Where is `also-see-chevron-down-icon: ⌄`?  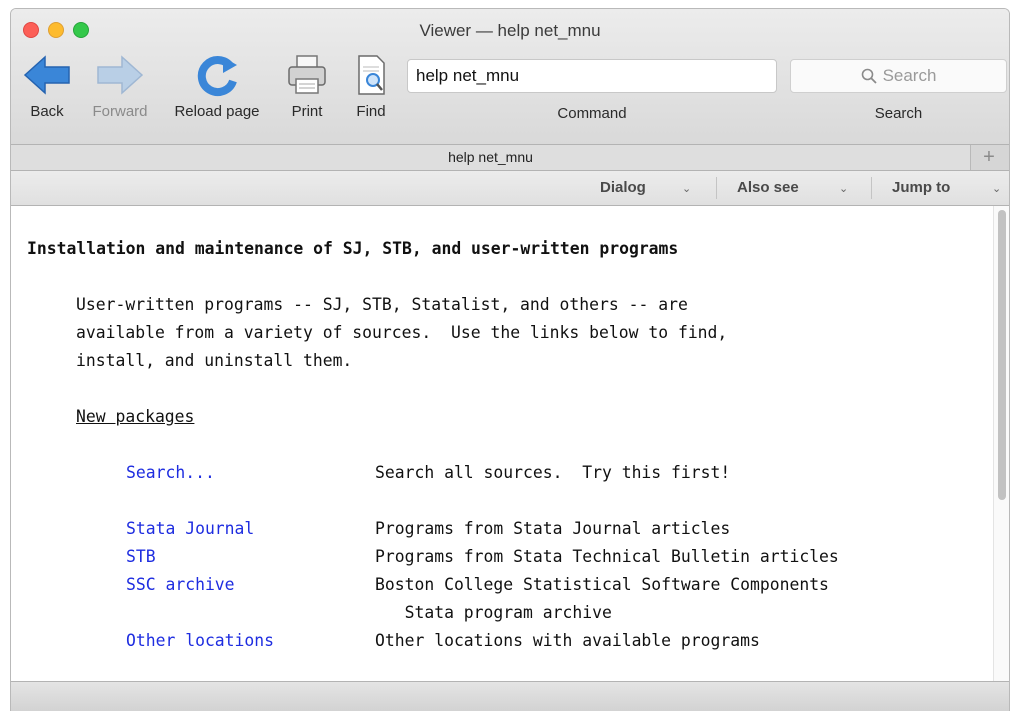
also-see-chevron-down-icon: ⌄ is located at coordinates (843, 188).